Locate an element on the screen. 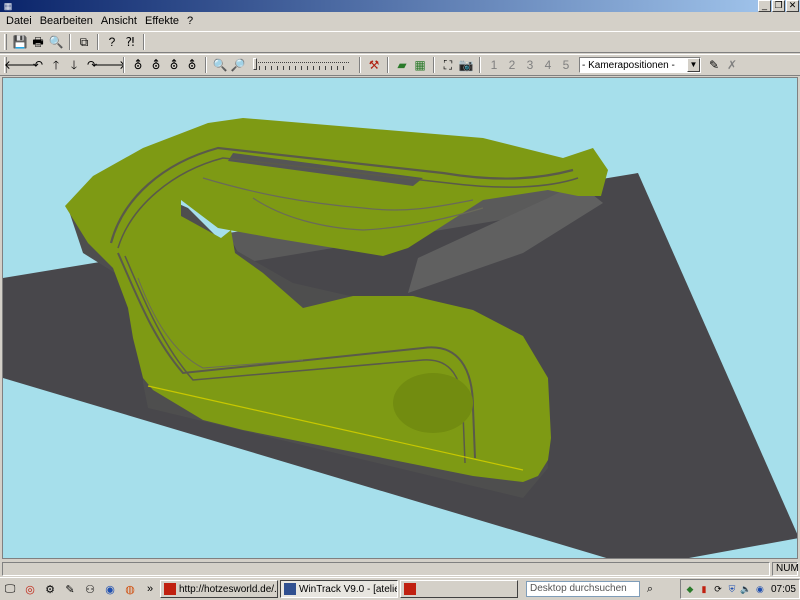 The width and height of the screenshot is (800, 600). status-bar: NUM is located at coordinates (400, 568).